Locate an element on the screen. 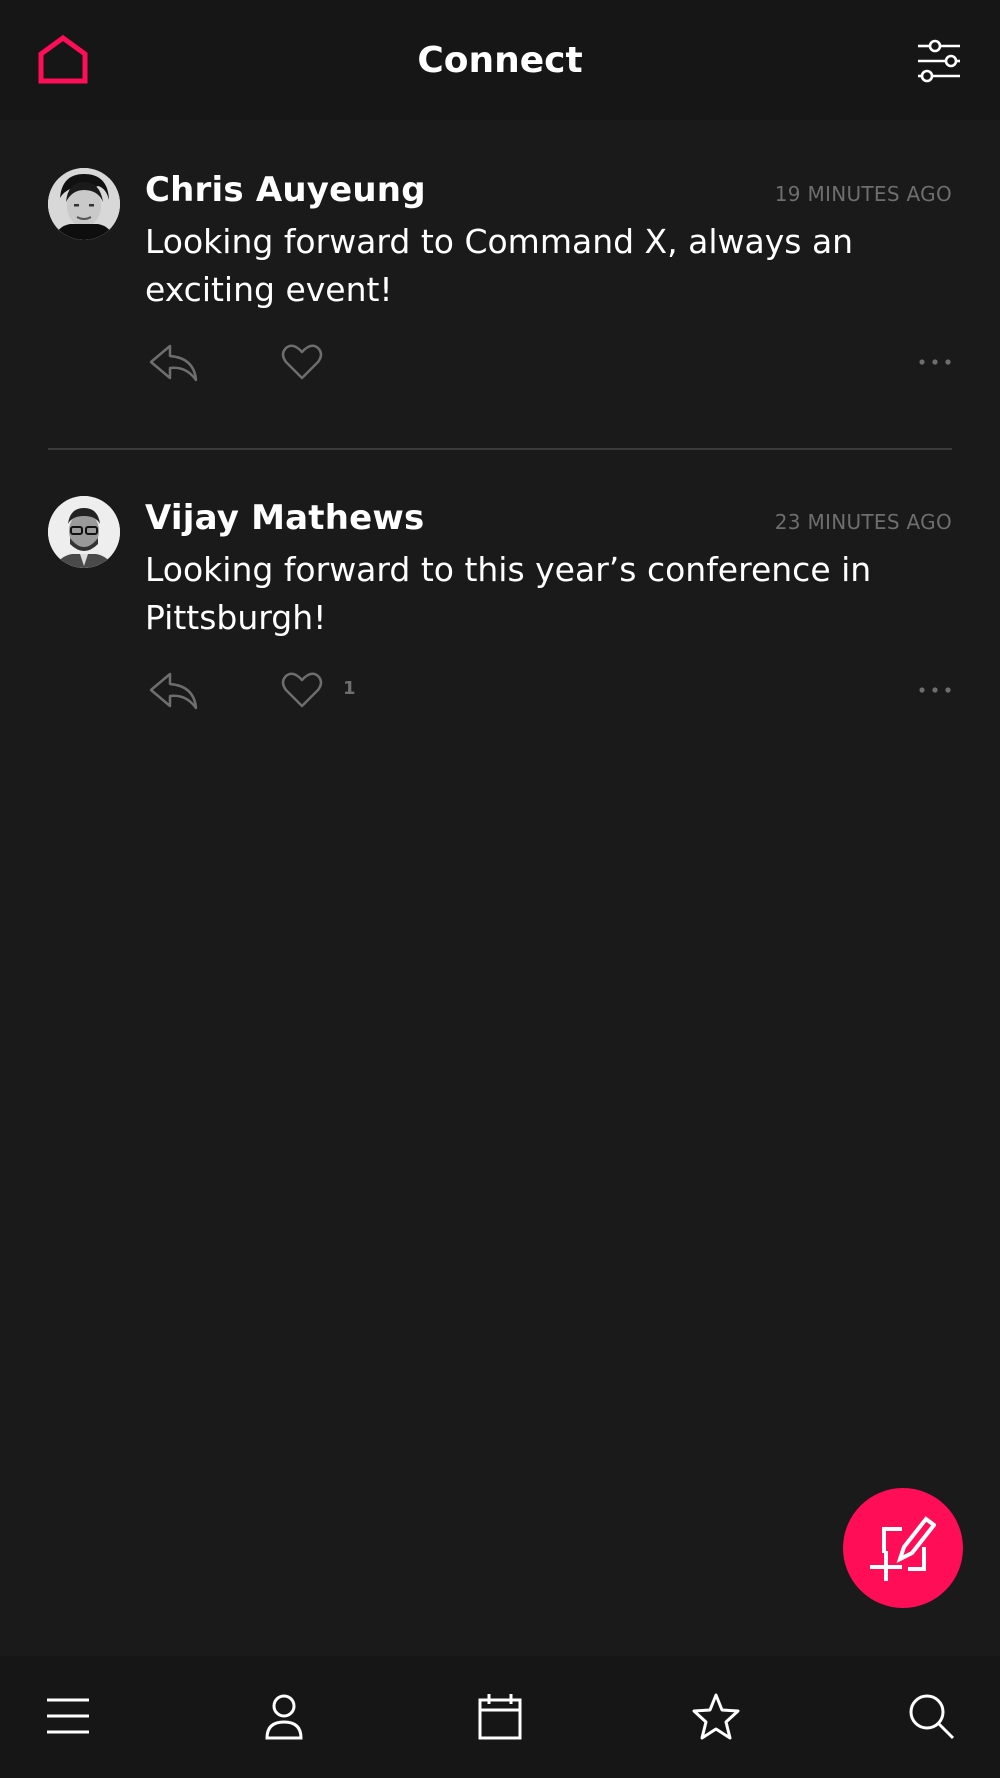 The image size is (1000, 1778). page-title: Connect is located at coordinates (500, 60).